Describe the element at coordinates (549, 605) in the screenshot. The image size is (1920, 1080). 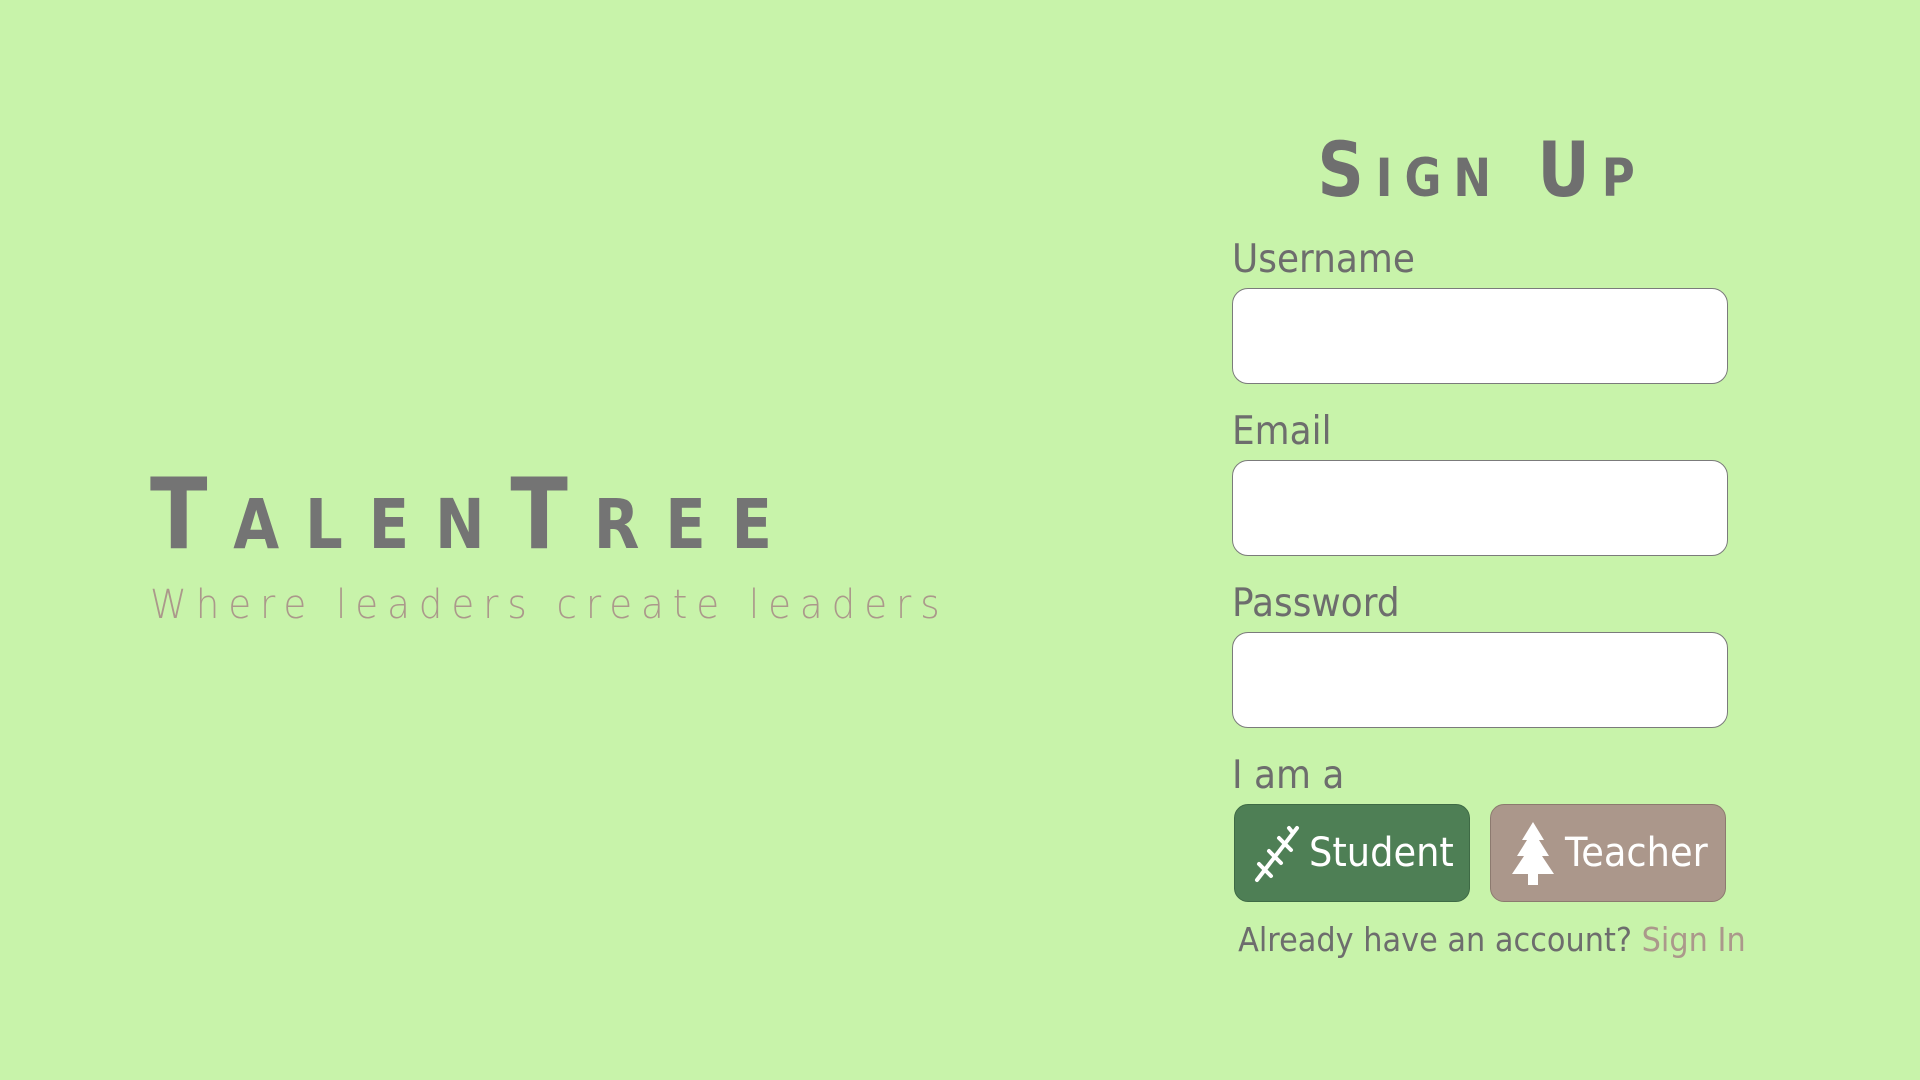
I see `brand-tagline: Where leaders create leaders` at that location.